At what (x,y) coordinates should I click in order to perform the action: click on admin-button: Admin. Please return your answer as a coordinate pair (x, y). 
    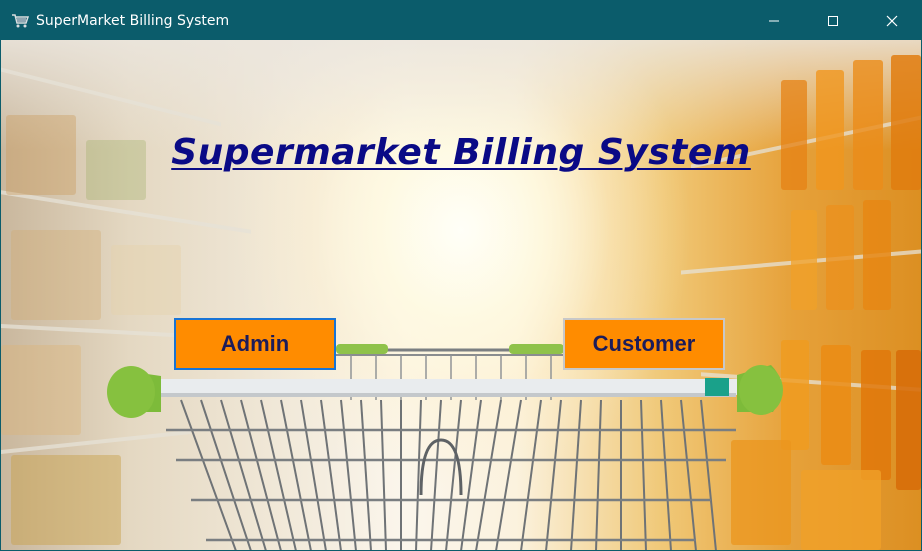
    Looking at the image, I should click on (255, 344).